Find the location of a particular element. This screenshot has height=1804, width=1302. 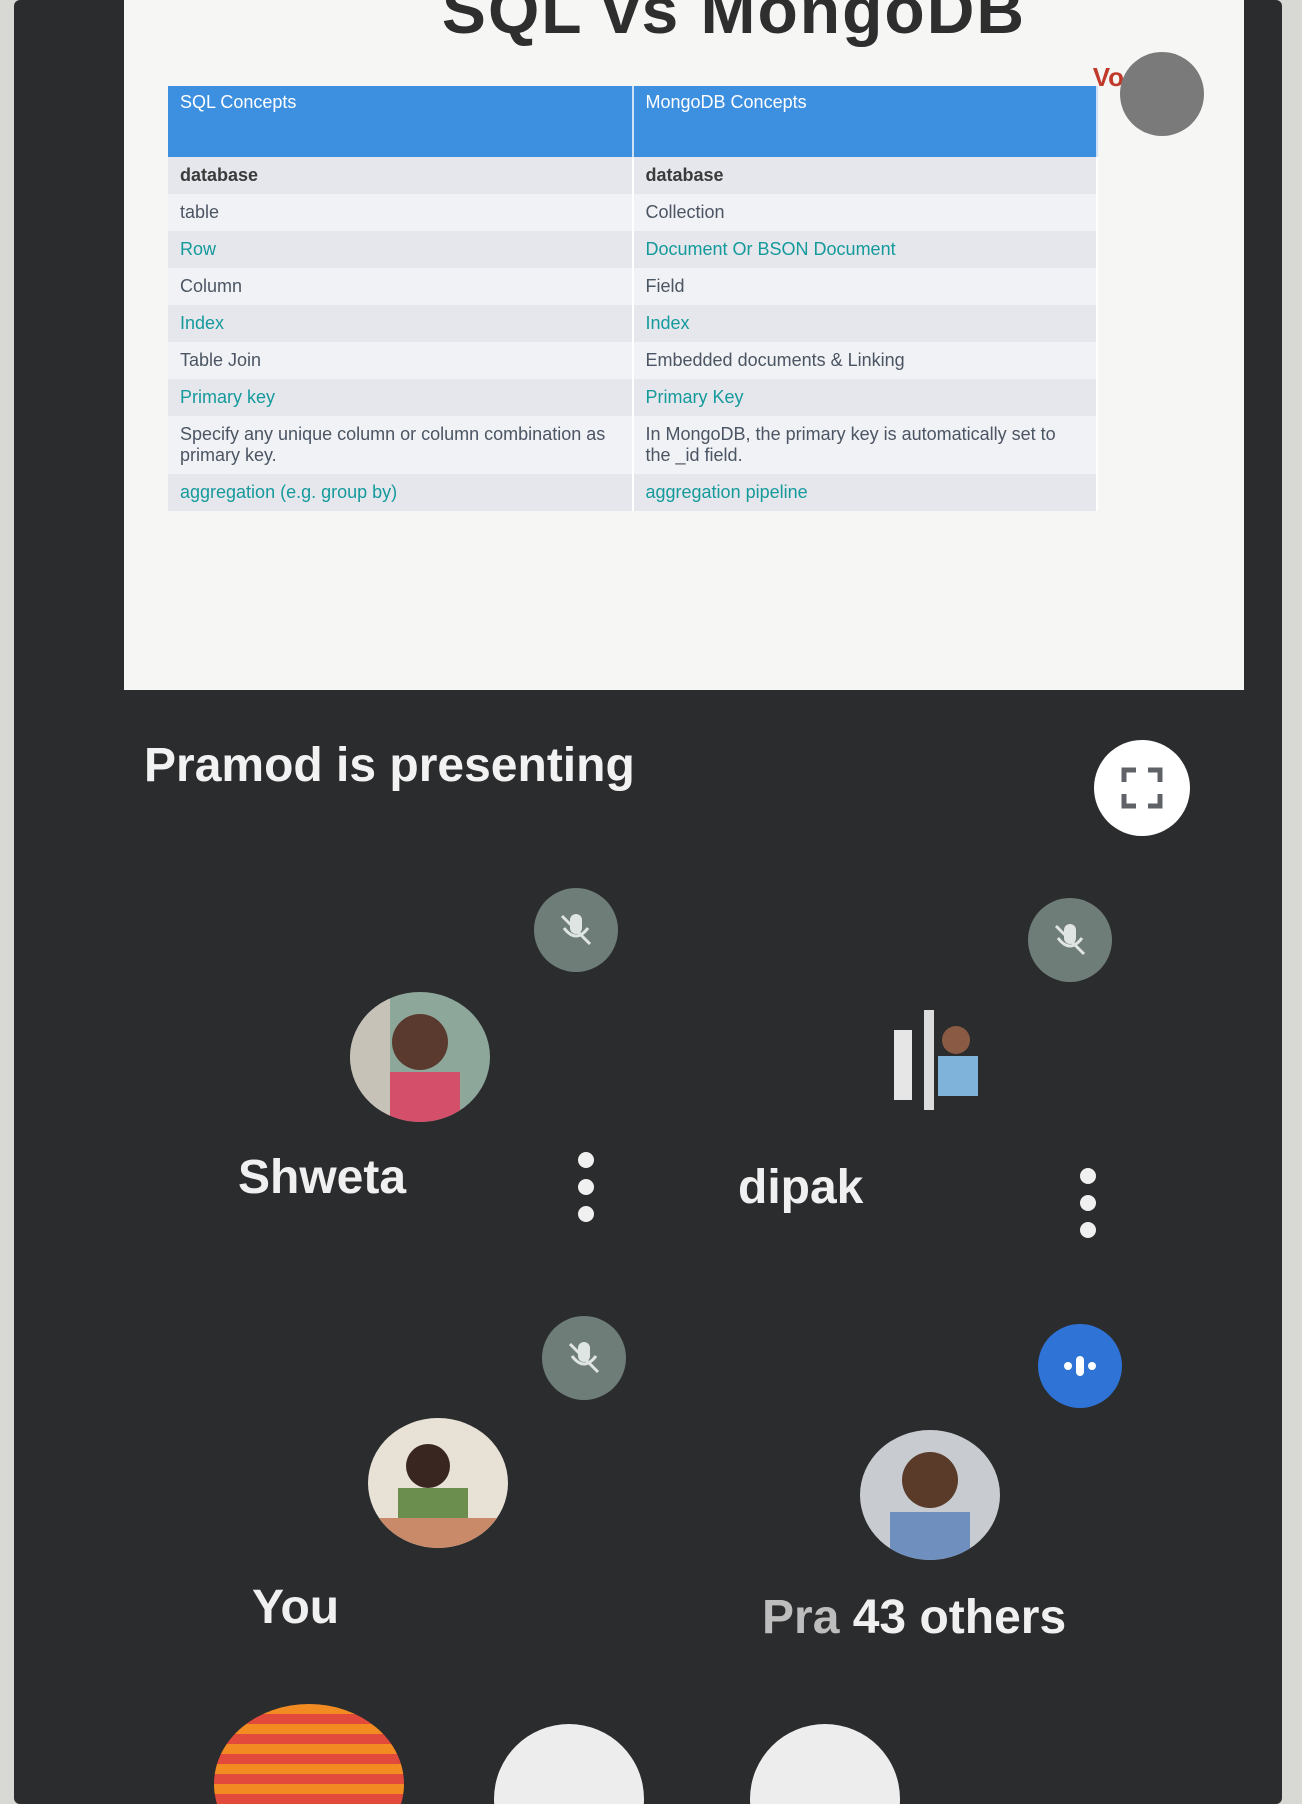

participant-name: Shweta is located at coordinates (322, 1177).